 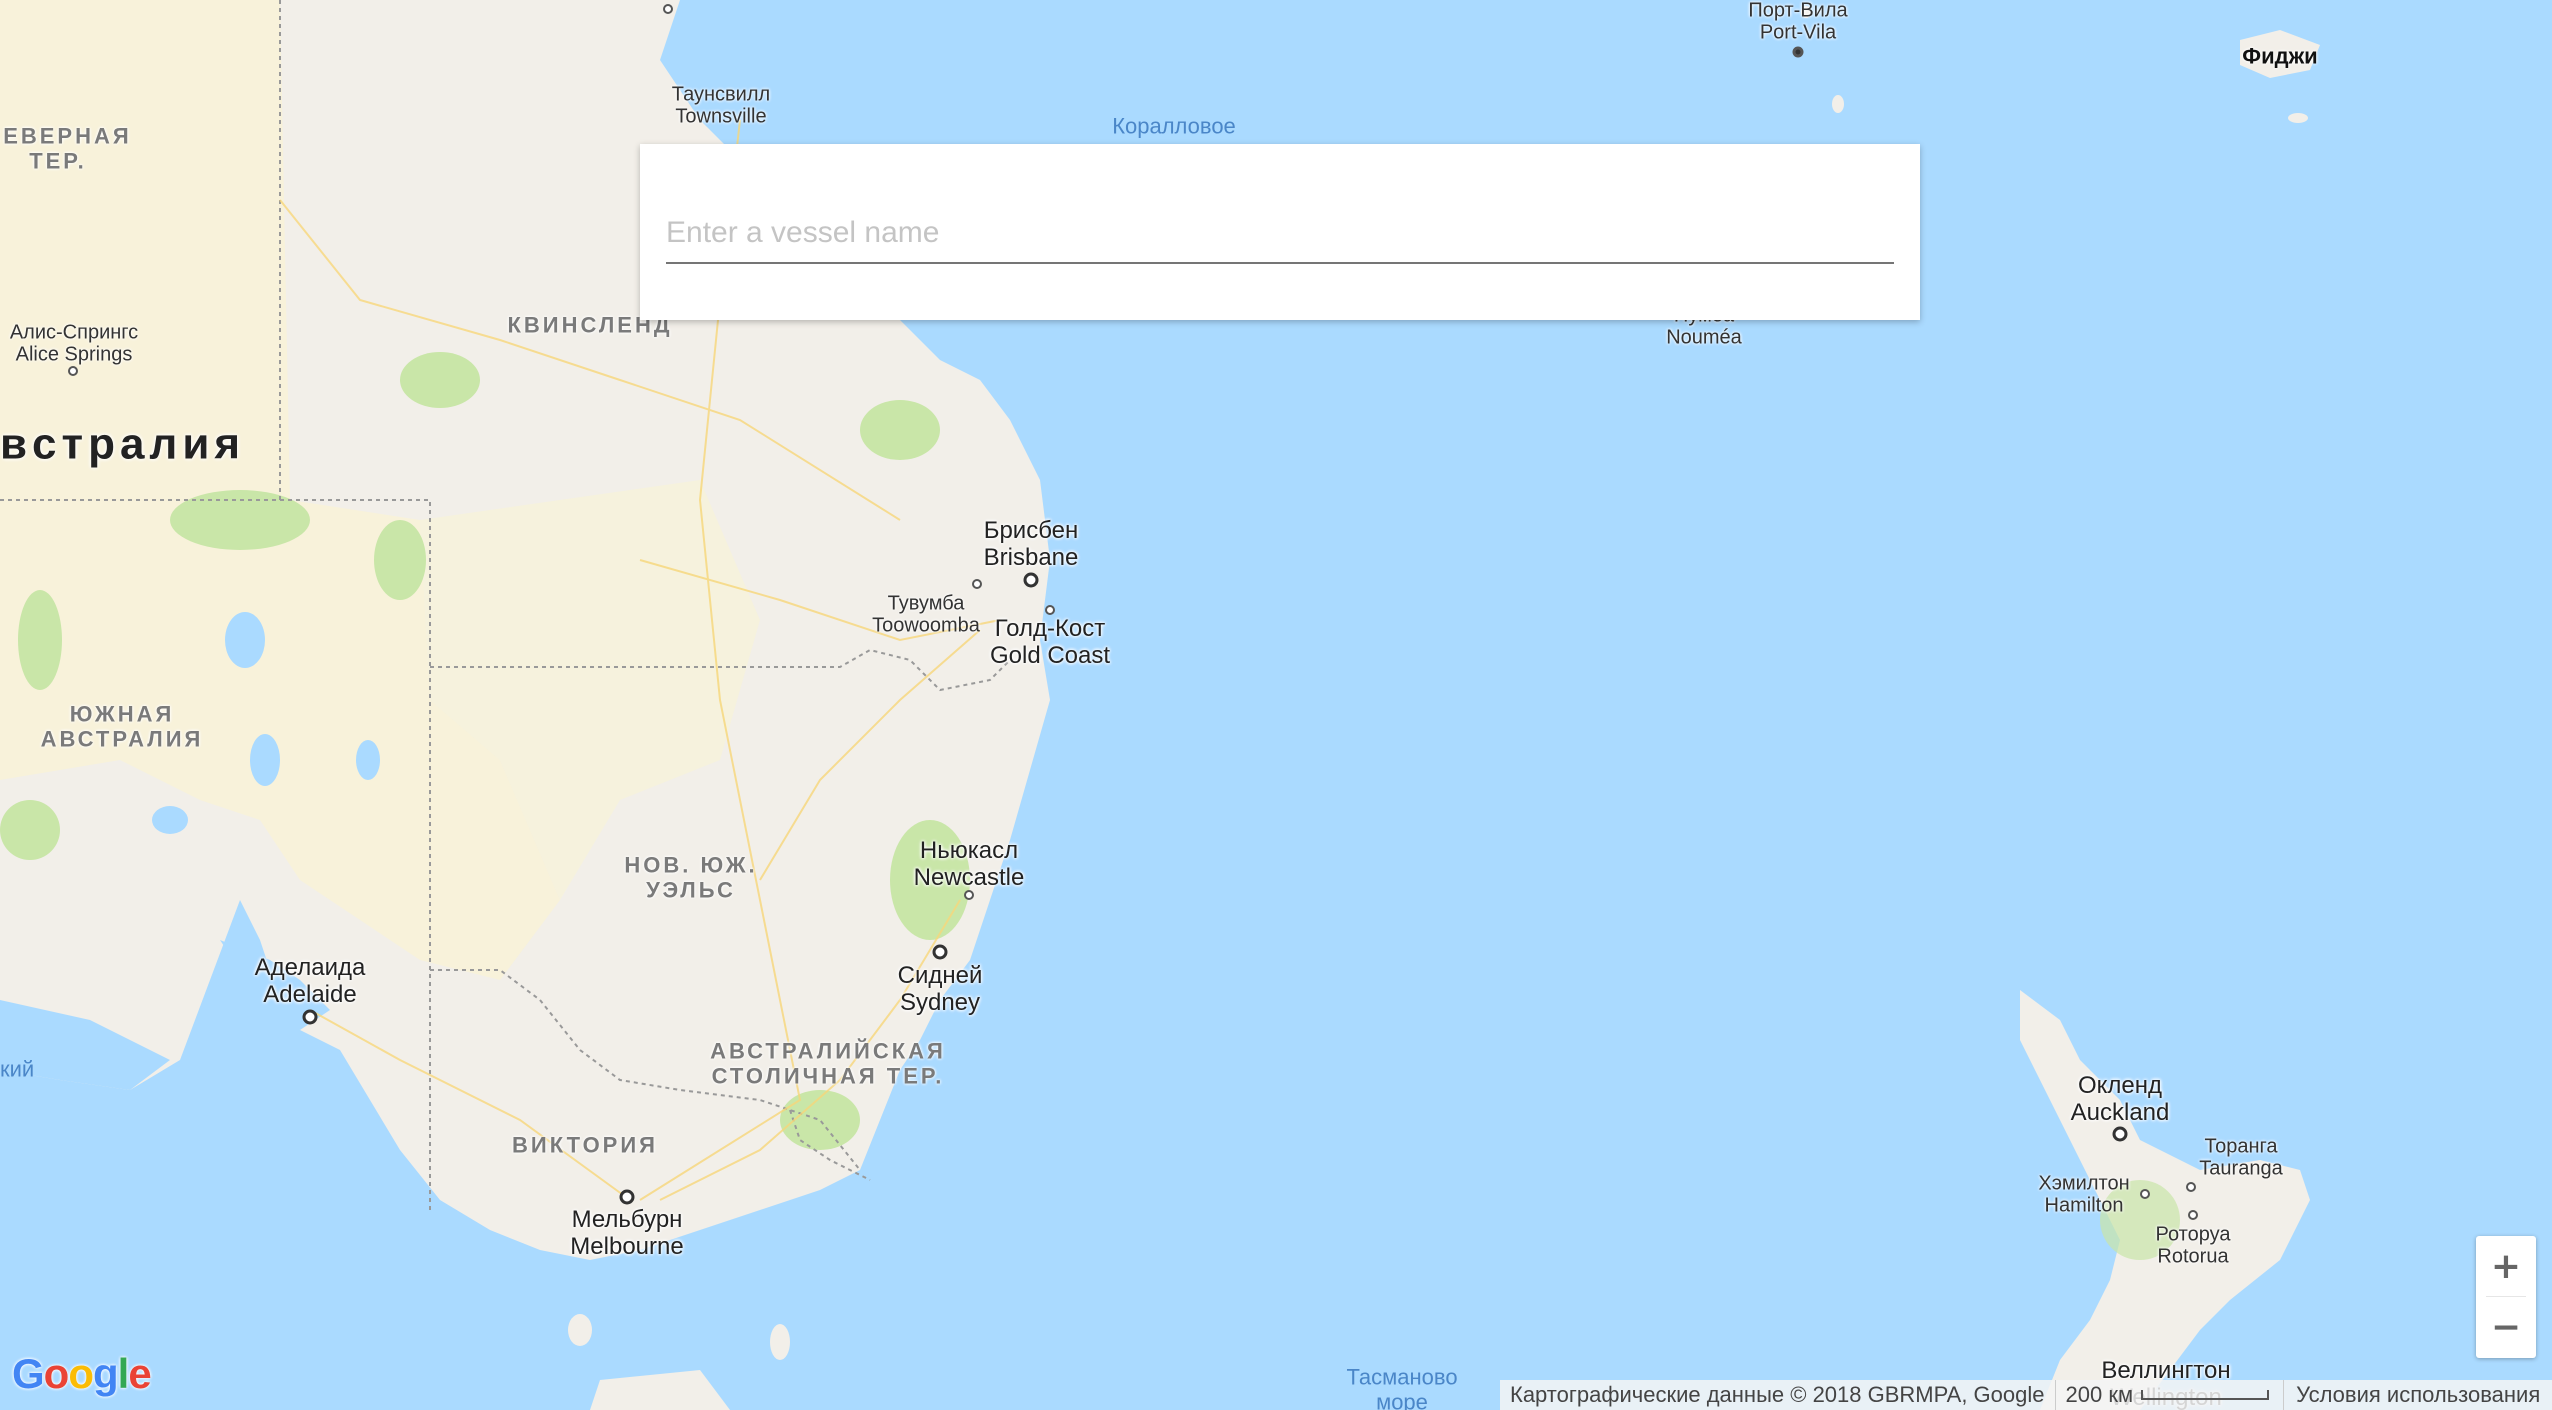 I want to click on region-nsw: НОВ. ЮЖ. УЭЛЬС, so click(x=691, y=877).